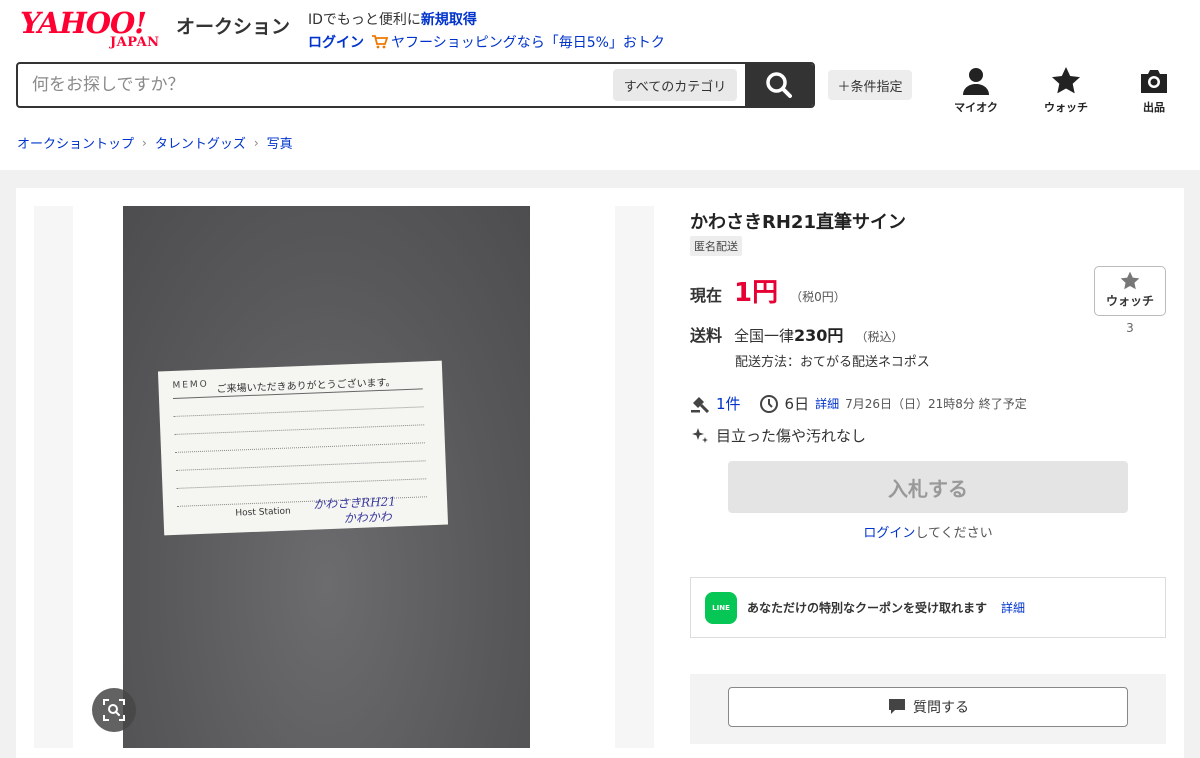  What do you see at coordinates (867, 608) in the screenshot?
I see `coupon-text: あなただけの特別なクーポンを受け取れます` at bounding box center [867, 608].